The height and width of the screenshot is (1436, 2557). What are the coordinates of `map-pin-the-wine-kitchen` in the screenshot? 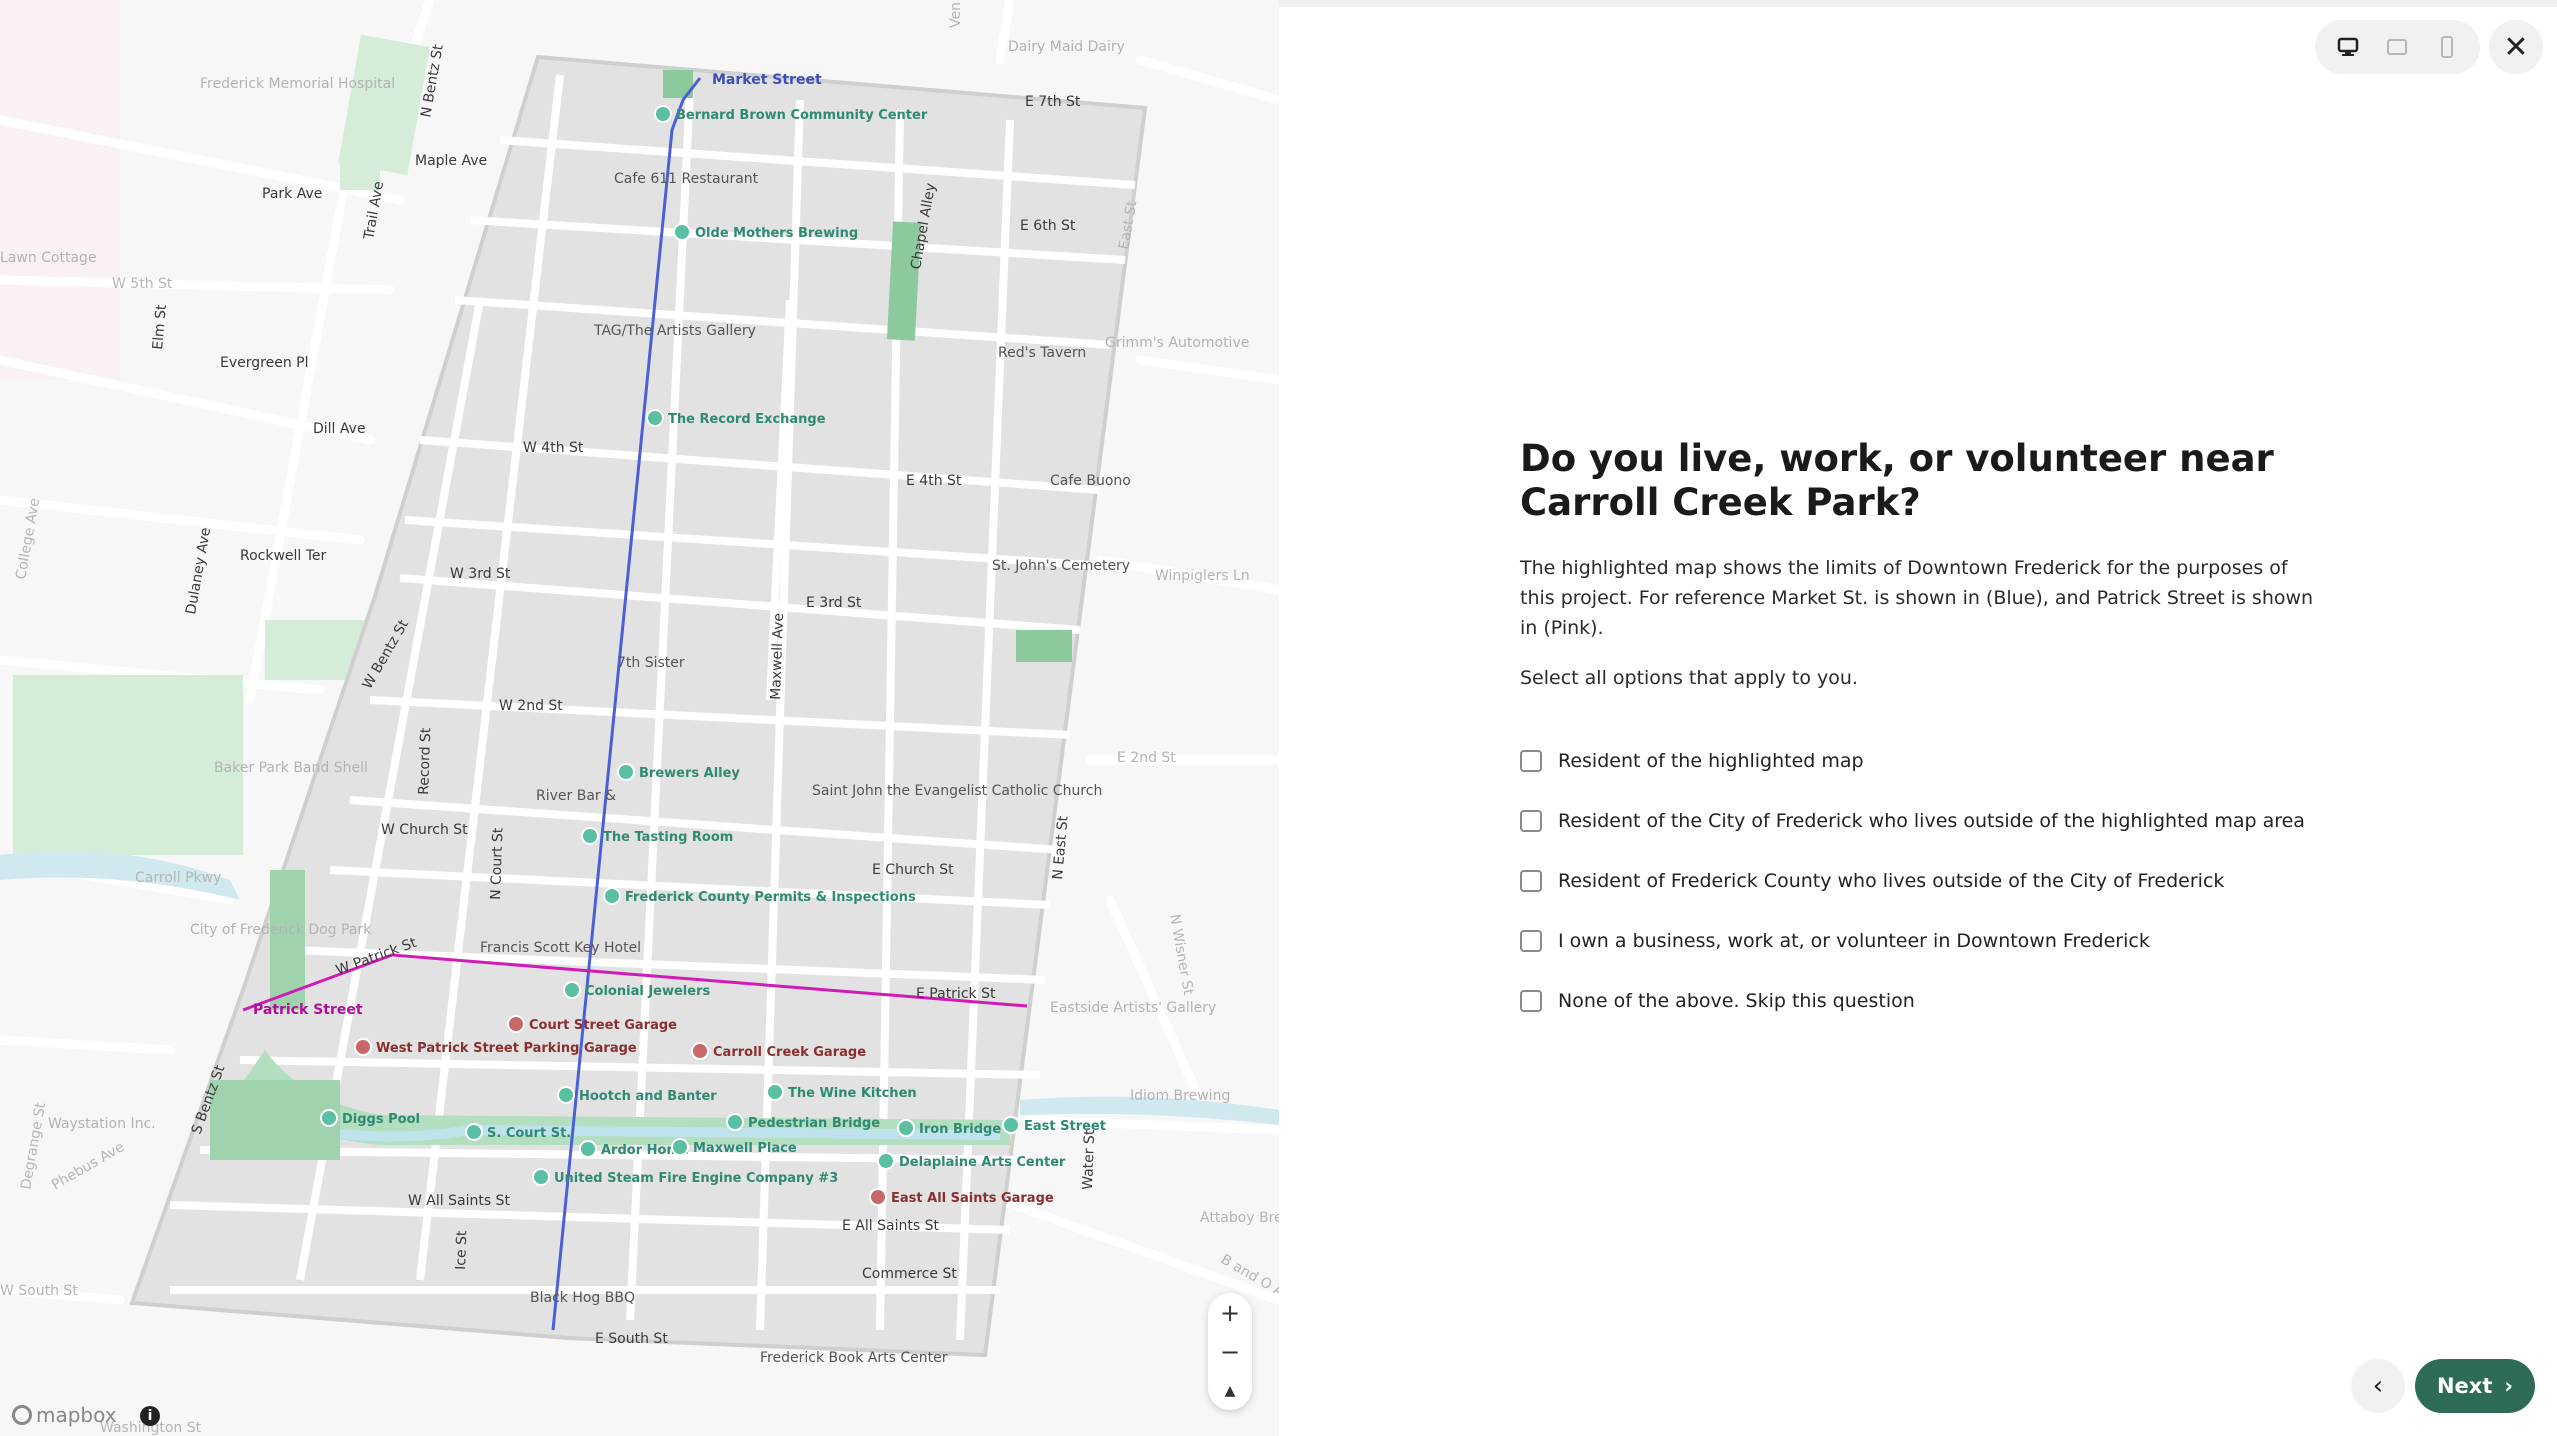 It's located at (775, 1092).